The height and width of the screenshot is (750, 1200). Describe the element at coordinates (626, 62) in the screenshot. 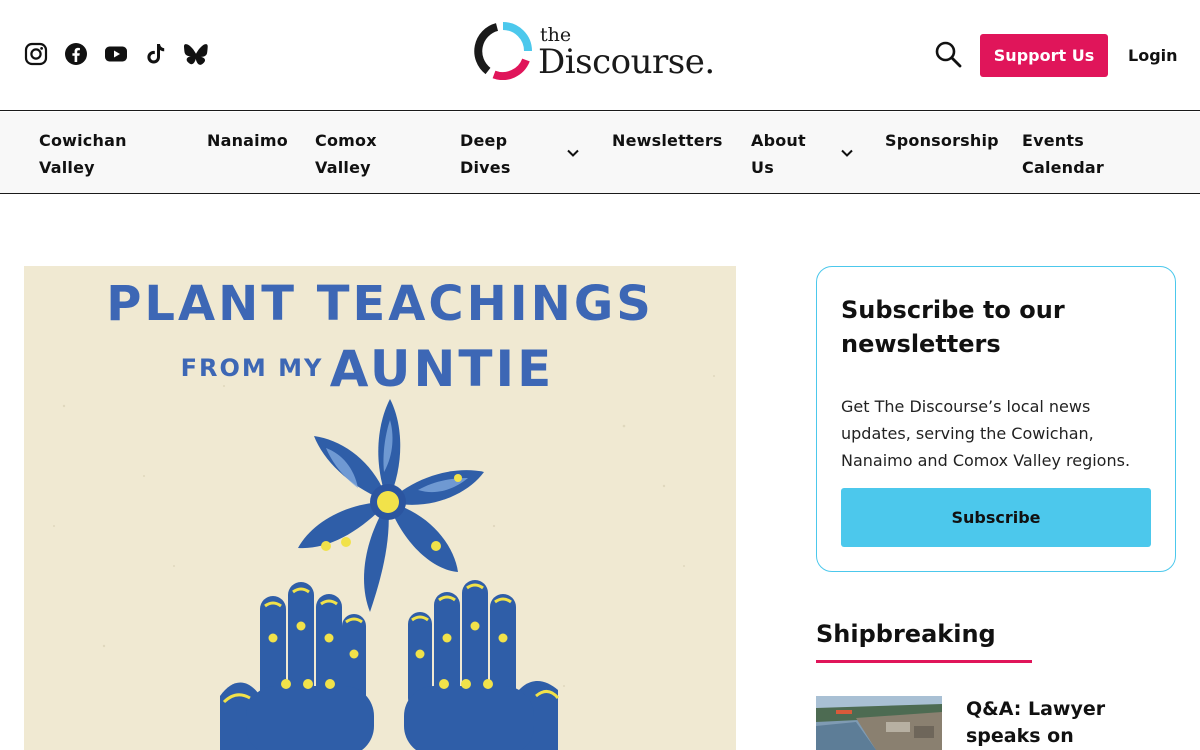

I see `logo-wordmark: Discourse.` at that location.